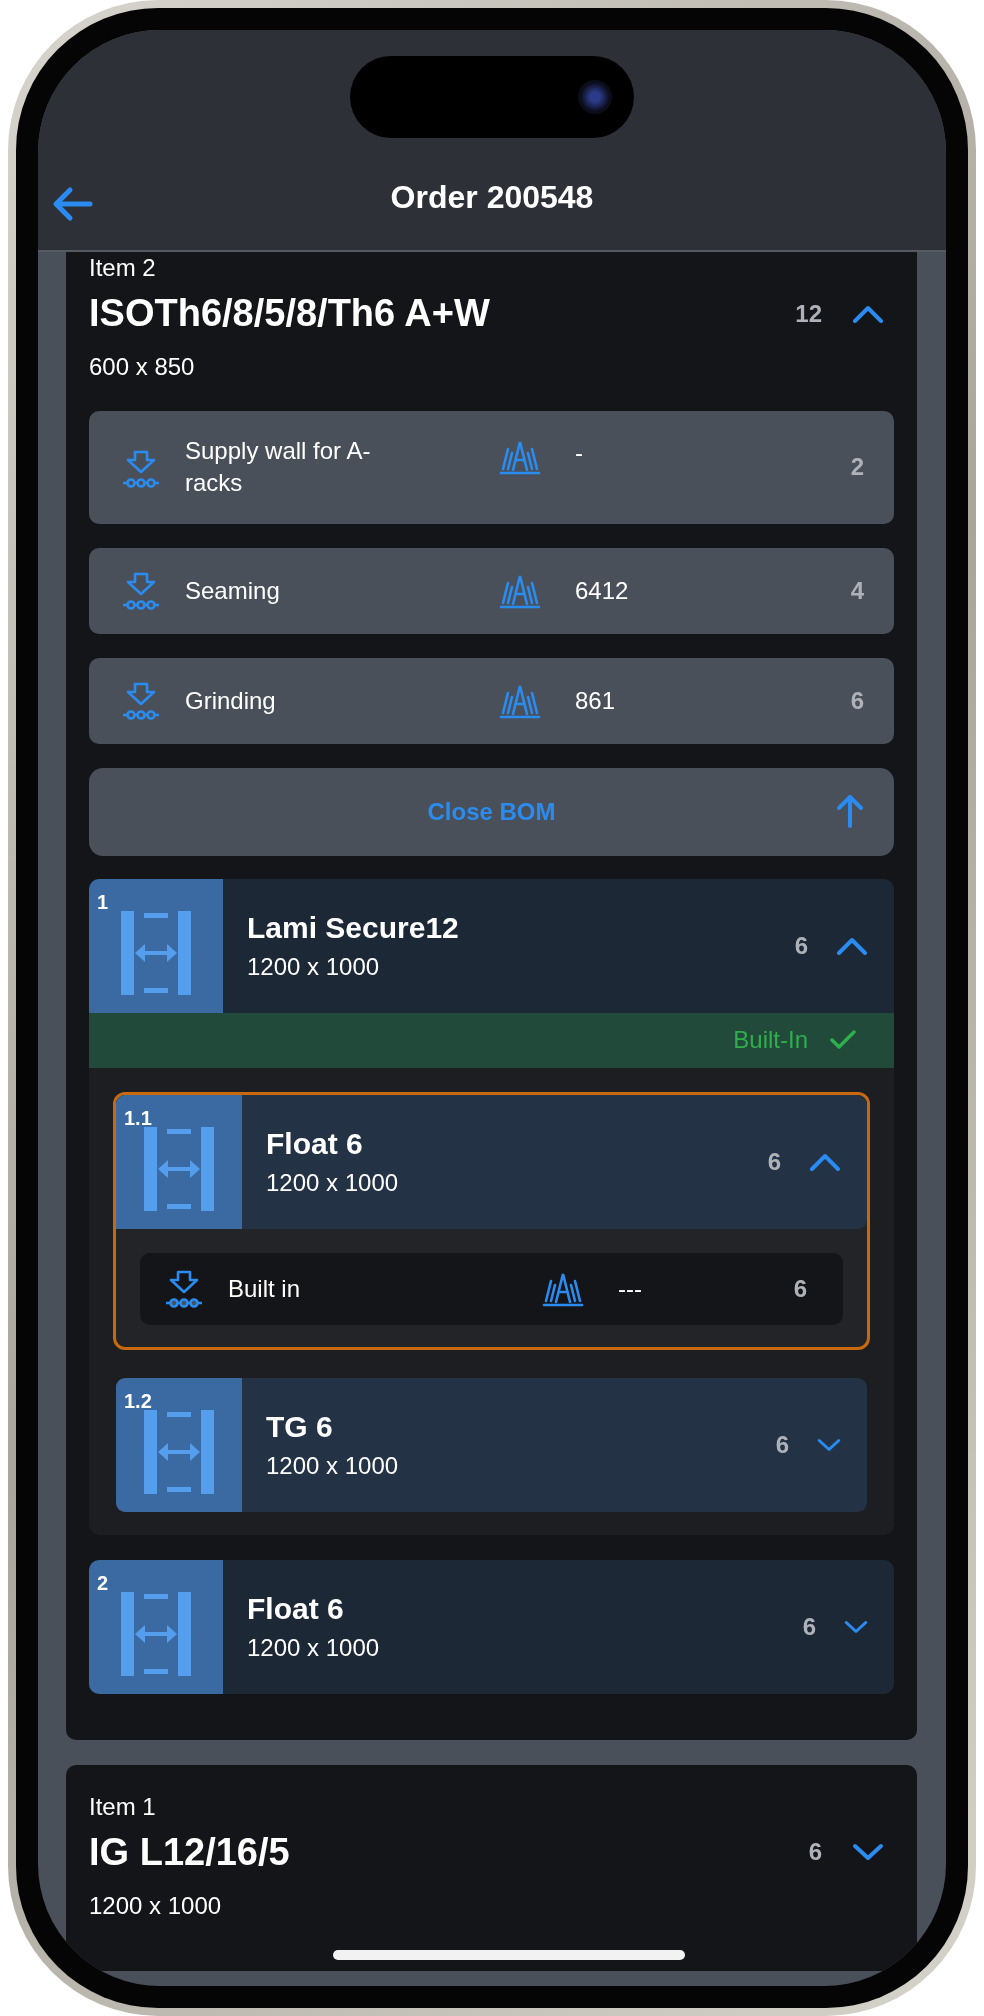 The image size is (984, 2016). Describe the element at coordinates (857, 467) in the screenshot. I see `quantity: 2` at that location.